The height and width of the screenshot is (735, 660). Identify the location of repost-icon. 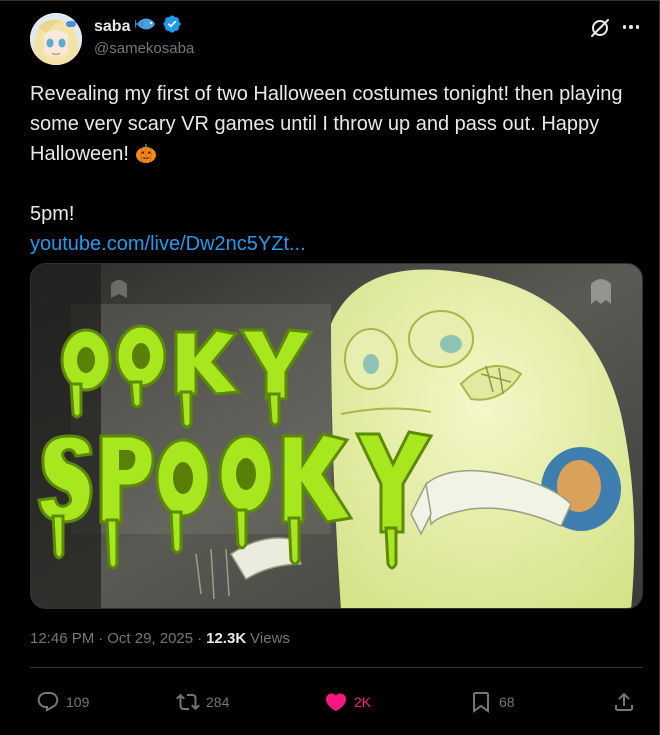
(188, 702).